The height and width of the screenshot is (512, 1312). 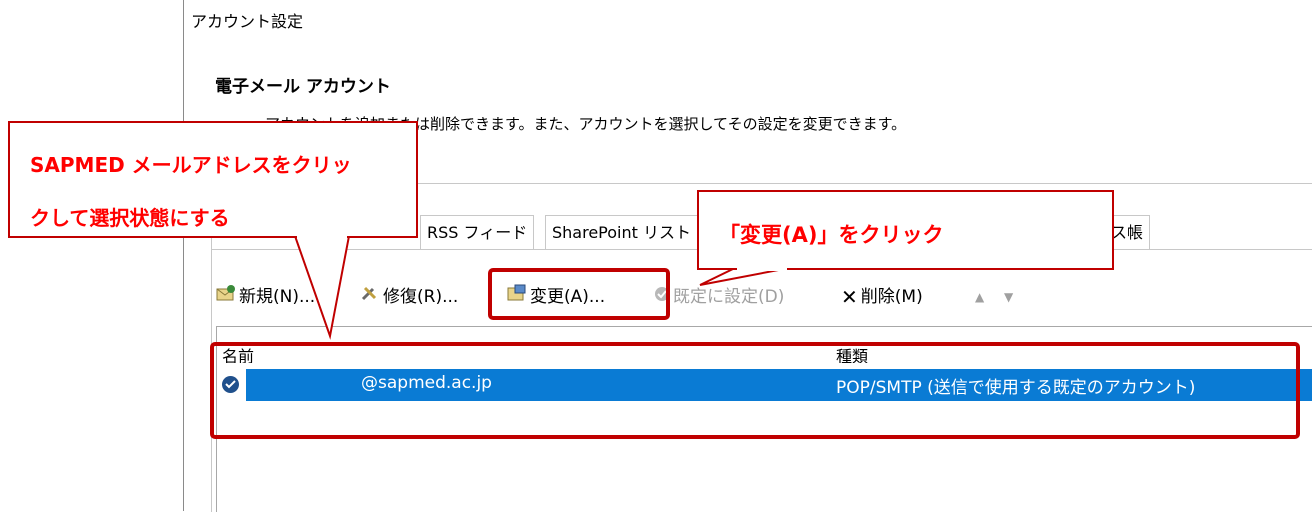 I want to click on callout-tail-join, so click(x=322, y=236).